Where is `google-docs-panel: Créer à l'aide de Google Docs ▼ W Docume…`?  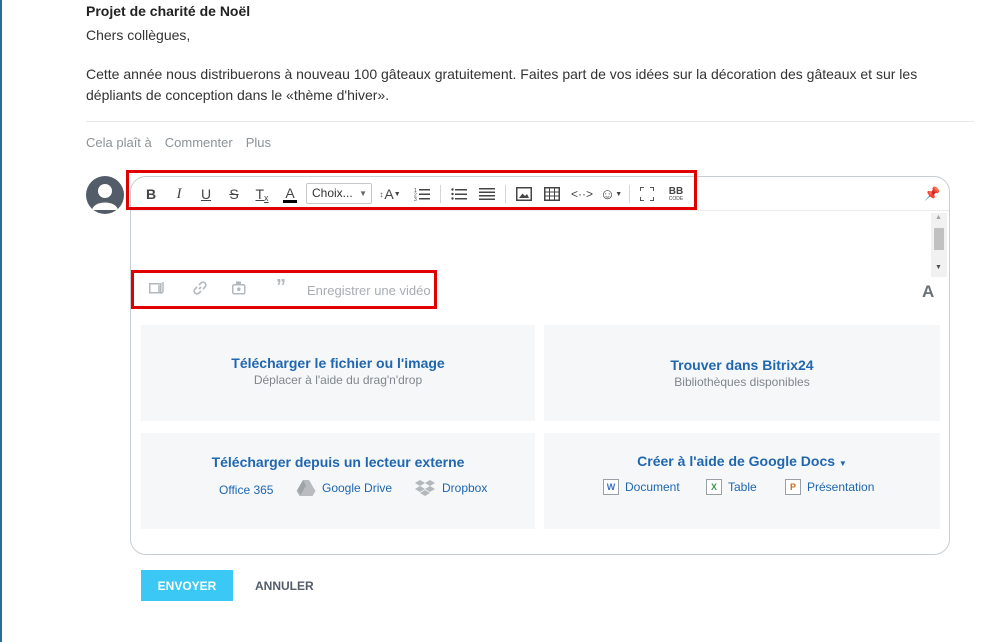 google-docs-panel: Créer à l'aide de Google Docs ▼ W Docume… is located at coordinates (742, 481).